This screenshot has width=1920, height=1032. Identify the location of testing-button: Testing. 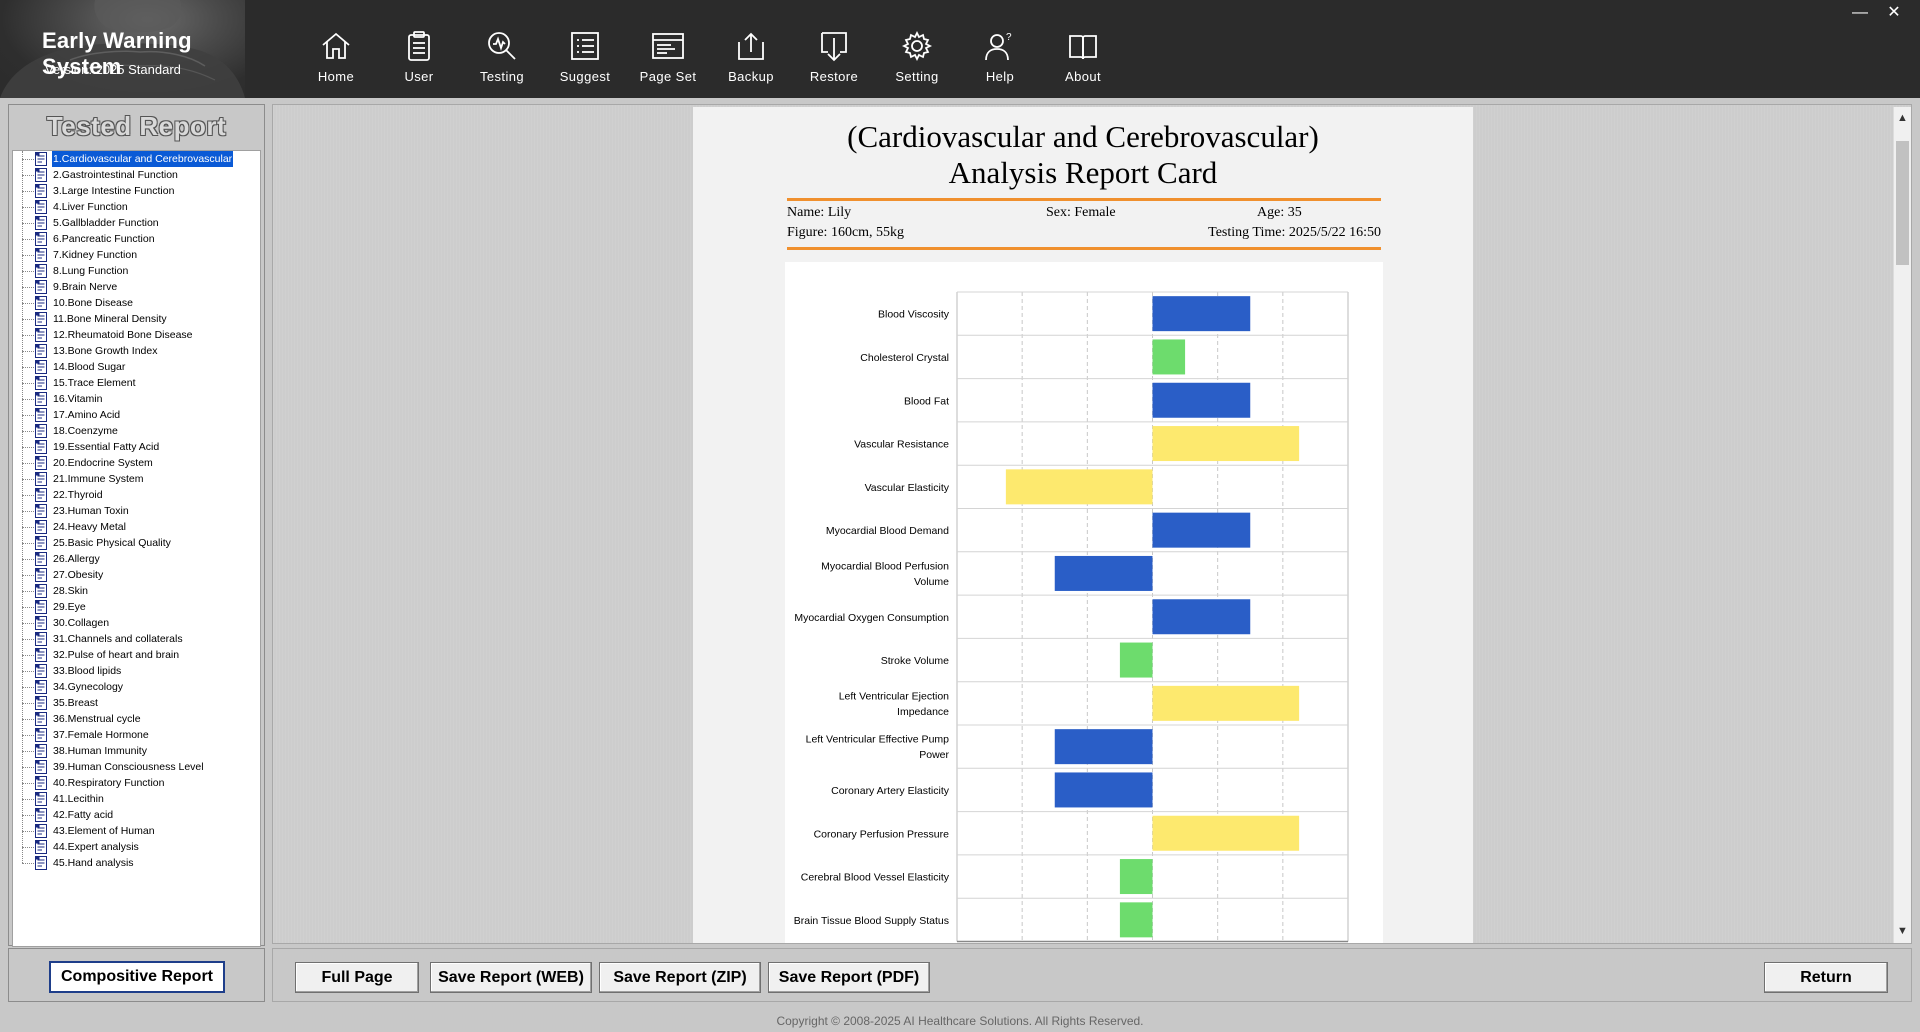
(502, 59).